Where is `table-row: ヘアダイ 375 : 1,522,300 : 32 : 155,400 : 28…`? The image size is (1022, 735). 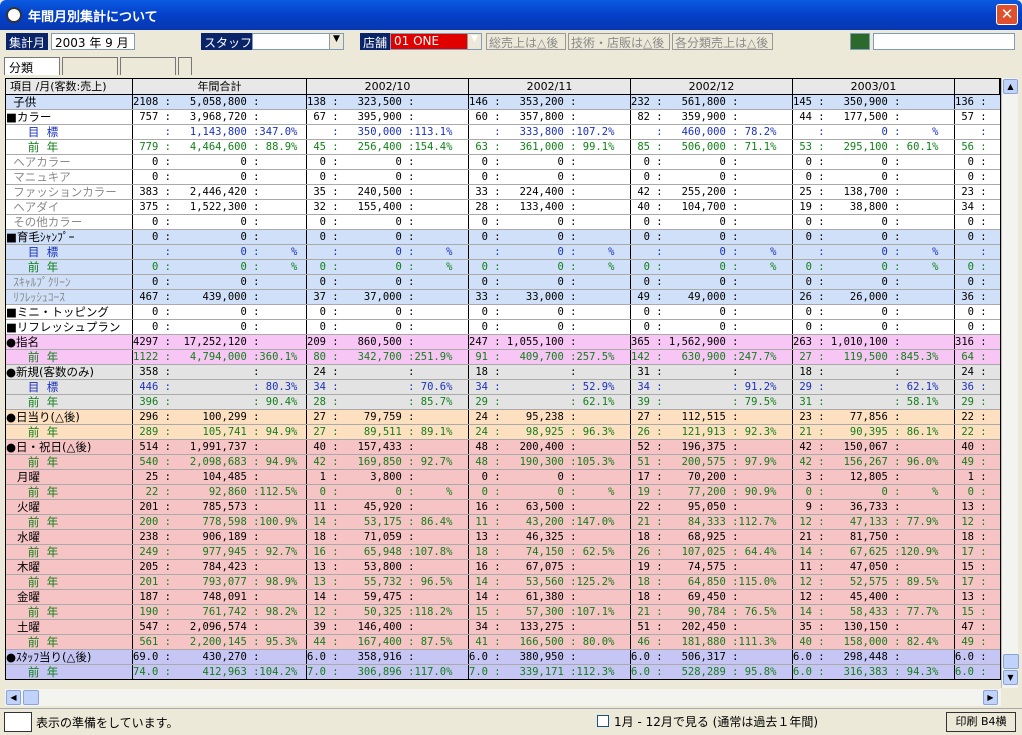
table-row: ヘアダイ 375 : 1,522,300 : 32 : 155,400 : 28… is located at coordinates (503, 207).